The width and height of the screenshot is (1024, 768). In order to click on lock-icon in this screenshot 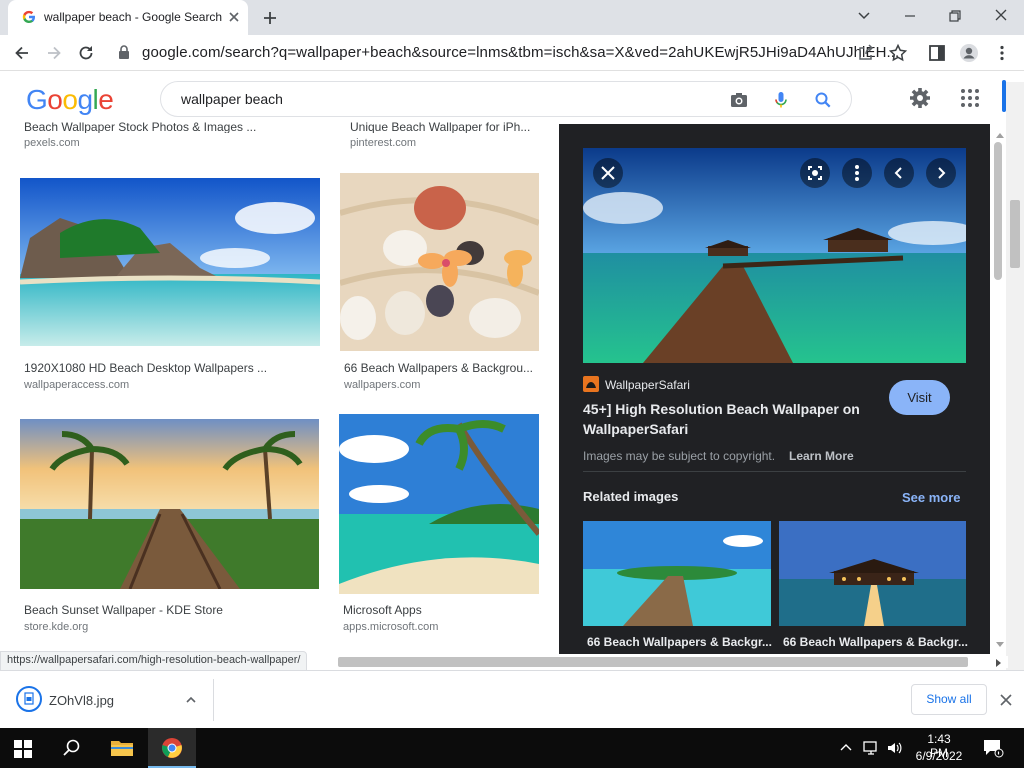, I will do `click(126, 54)`.